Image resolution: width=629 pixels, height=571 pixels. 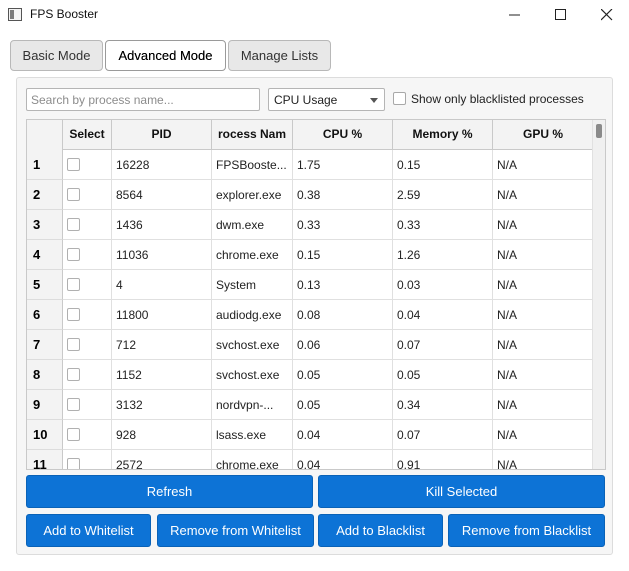 What do you see at coordinates (316, 345) in the screenshot?
I see `table-row: 7 712 svchost.exe 0.06 0.07 N/A` at bounding box center [316, 345].